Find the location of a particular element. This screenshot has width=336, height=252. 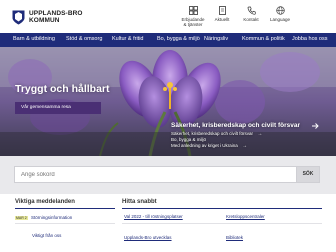

hero-card-link-2-label: Bo, bygga & miljö is located at coordinates (189, 139).